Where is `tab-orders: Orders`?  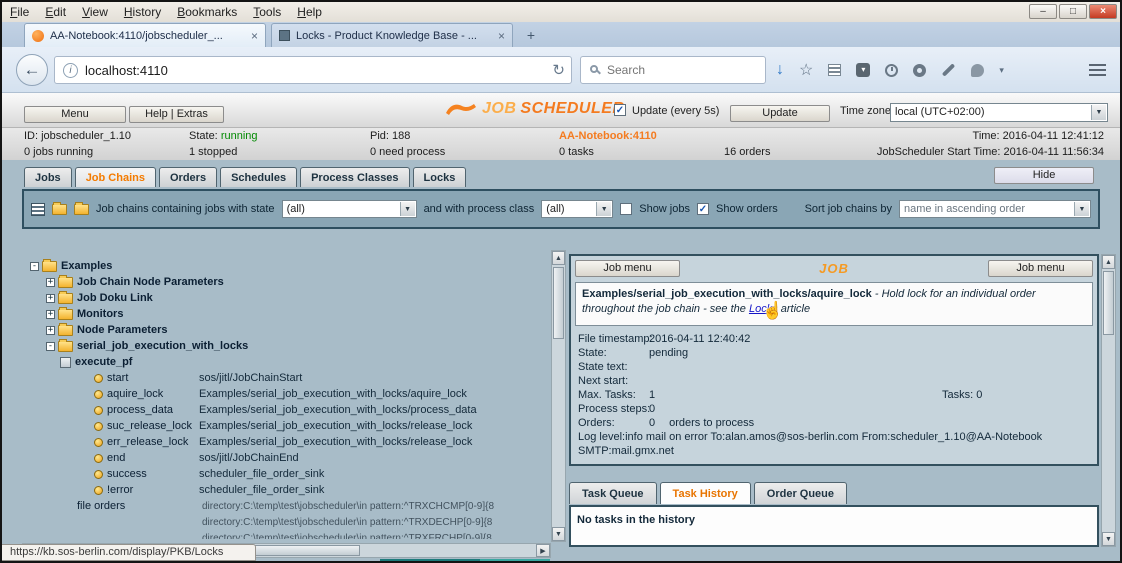
tab-orders: Orders is located at coordinates (188, 177).